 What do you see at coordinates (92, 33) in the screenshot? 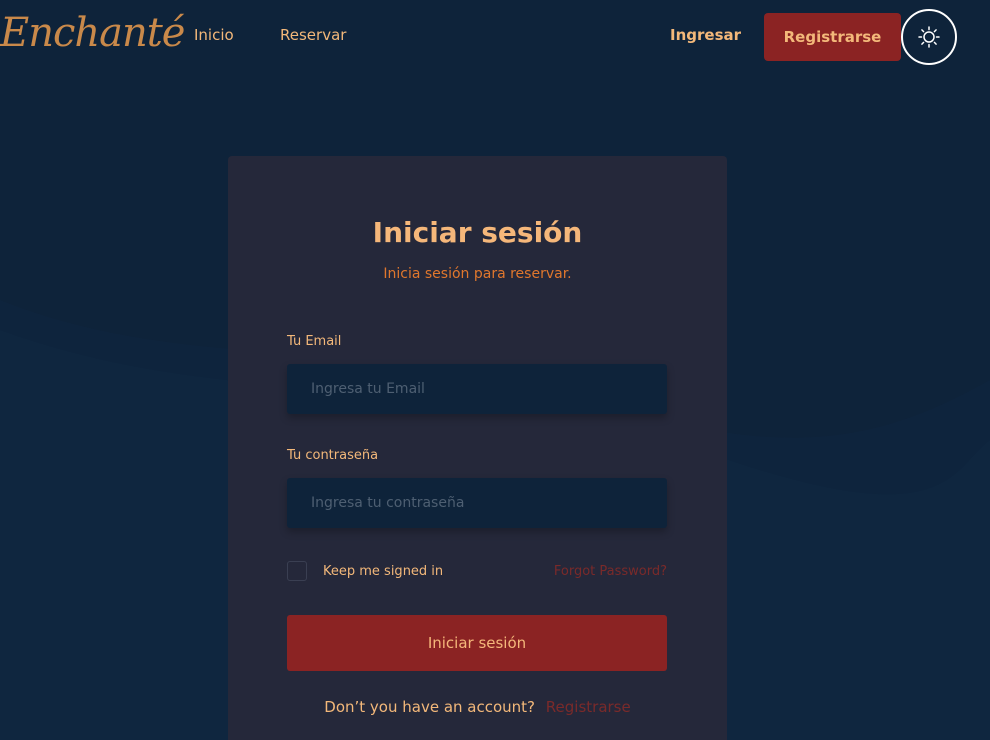
I see `logo-text: Enchanté` at bounding box center [92, 33].